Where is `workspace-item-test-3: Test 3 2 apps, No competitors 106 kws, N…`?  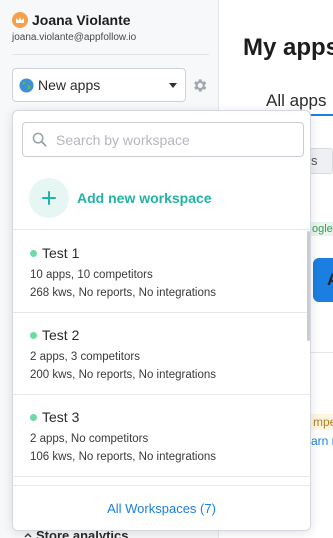
workspace-item-test-3: Test 3 2 apps, No competitors 106 kws, N… is located at coordinates (161, 435).